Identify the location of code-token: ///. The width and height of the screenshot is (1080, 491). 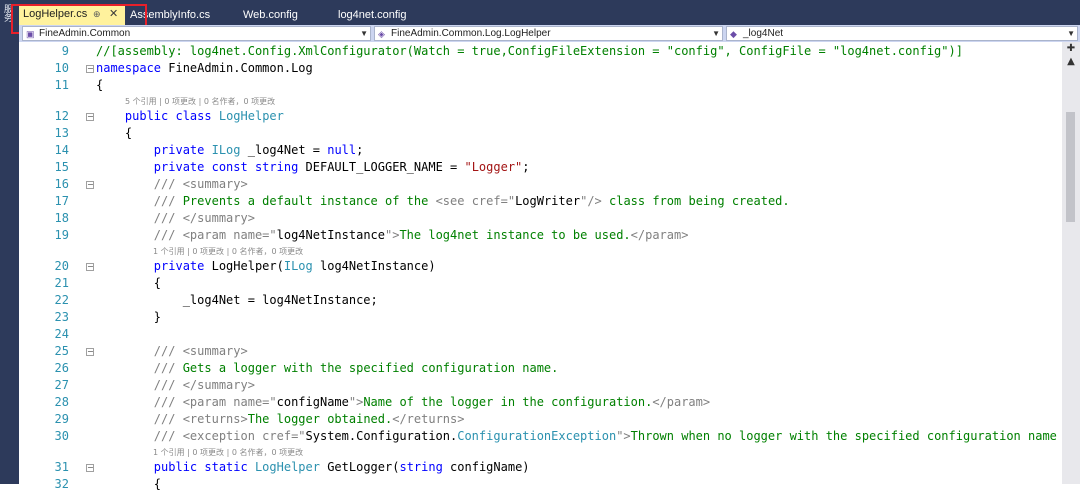
(168, 368).